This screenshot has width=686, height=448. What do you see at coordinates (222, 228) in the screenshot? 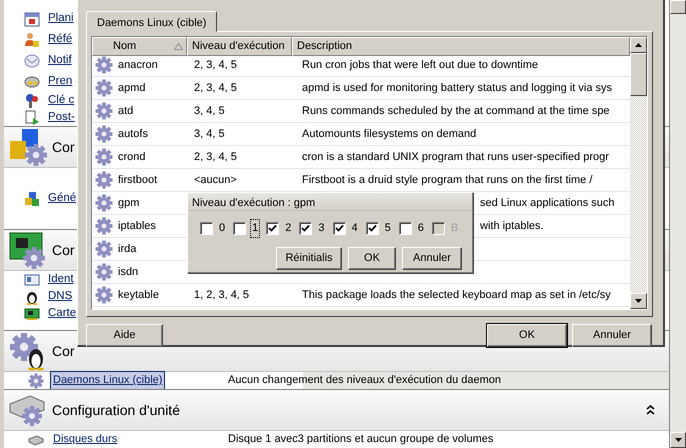
I see `checkbox-label: 0` at bounding box center [222, 228].